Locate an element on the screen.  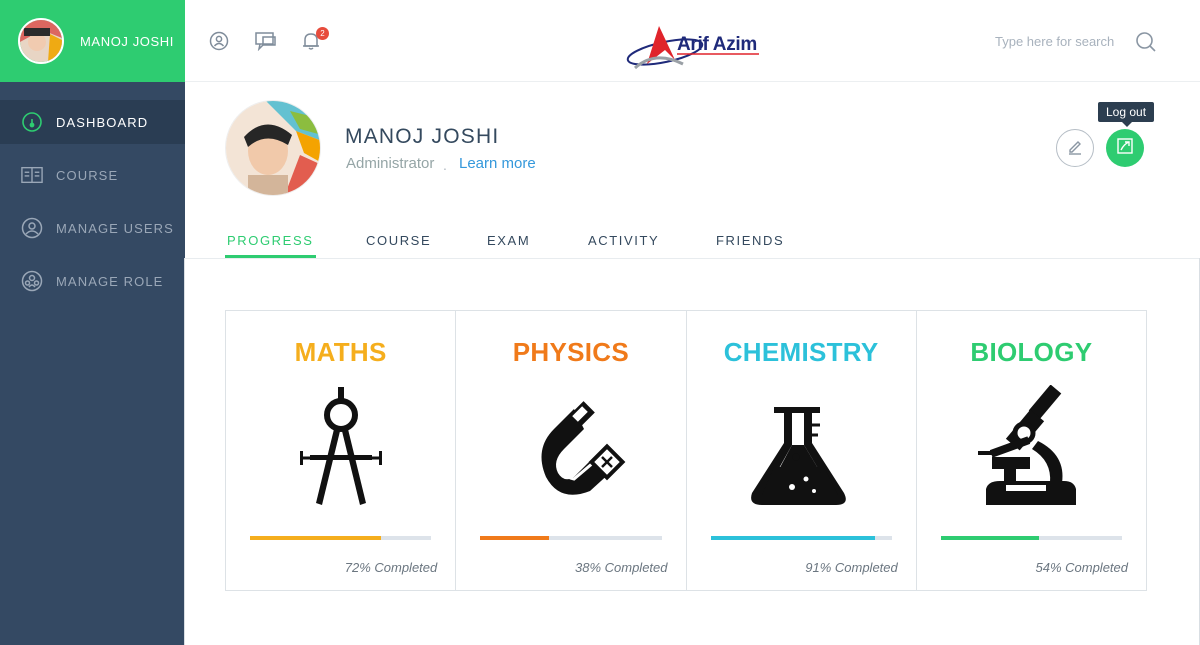
magnet-icon is located at coordinates (571, 447).